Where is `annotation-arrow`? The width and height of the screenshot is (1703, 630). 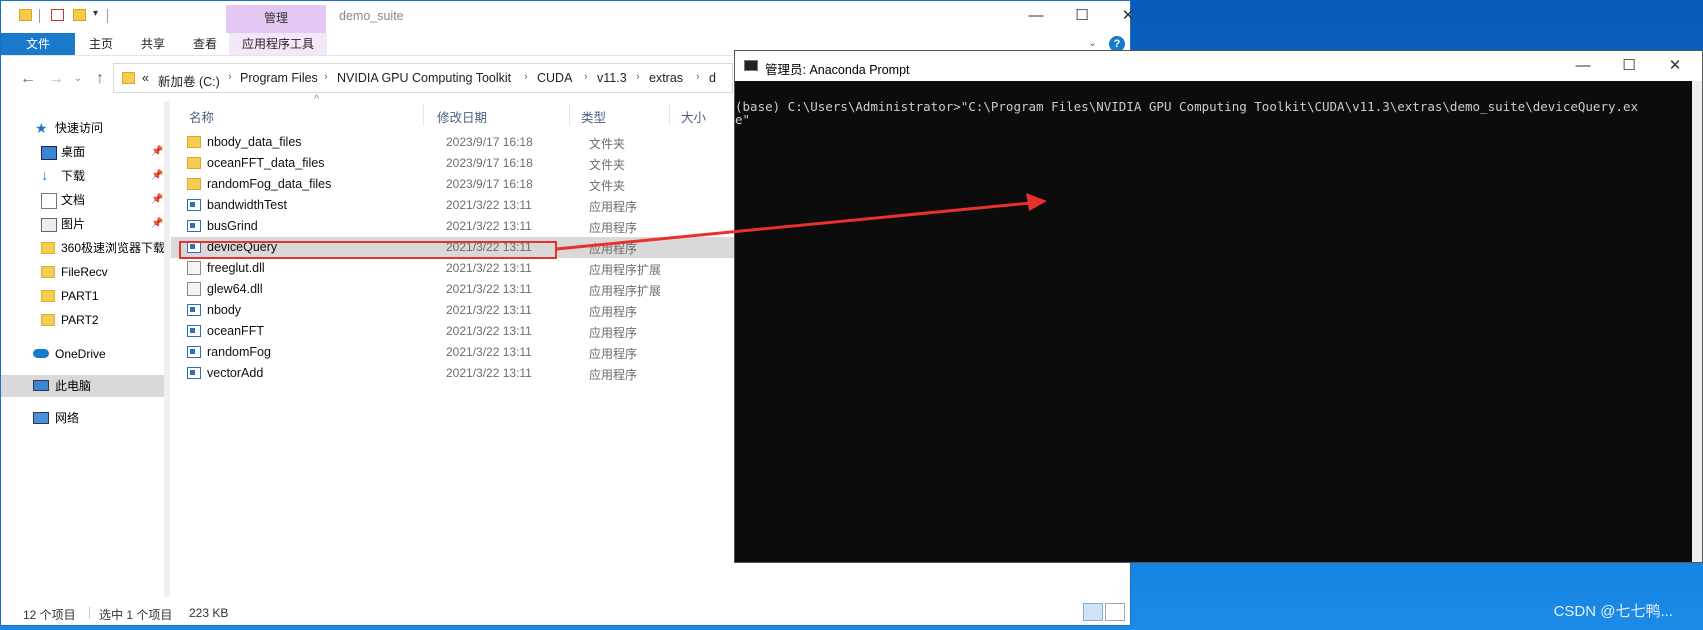 annotation-arrow is located at coordinates (801, 222).